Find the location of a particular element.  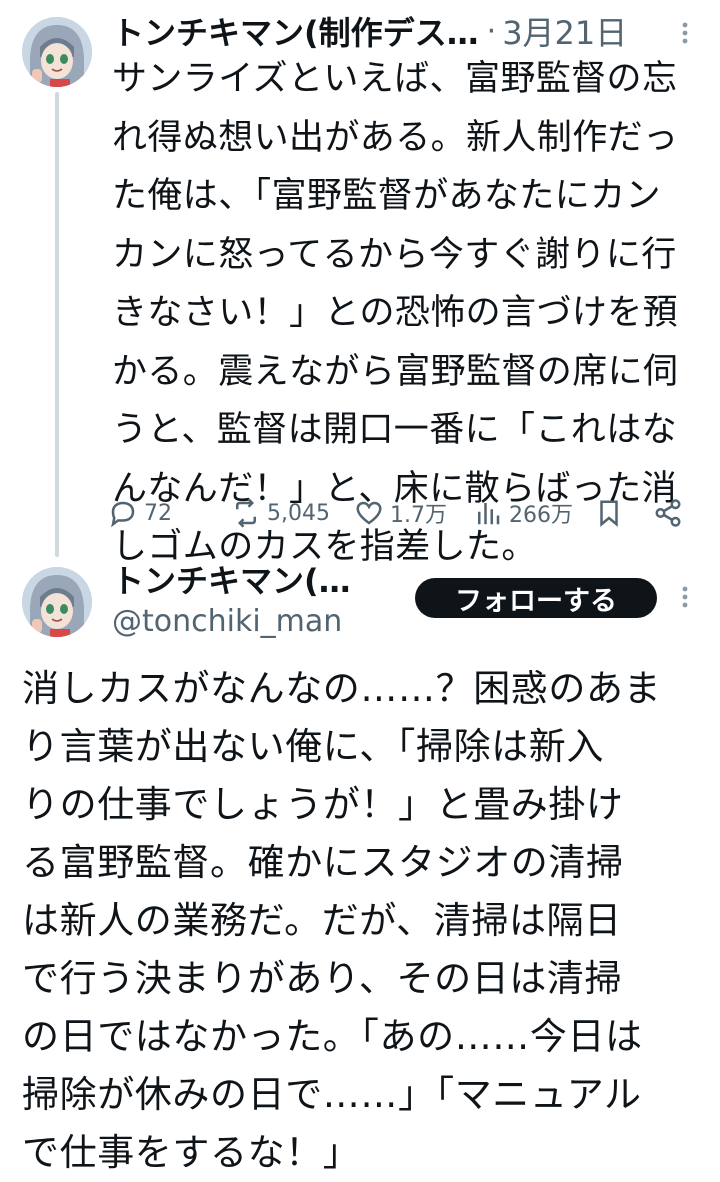

reply-count: 72 is located at coordinates (158, 513).